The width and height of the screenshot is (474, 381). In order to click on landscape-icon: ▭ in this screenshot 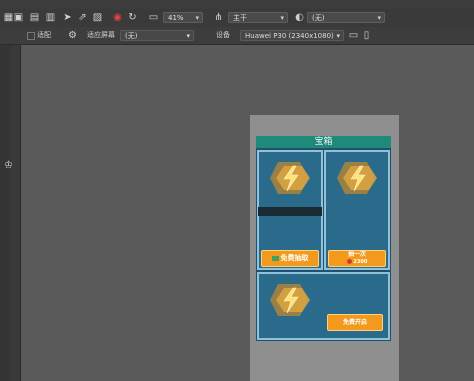, I will do `click(353, 35)`.